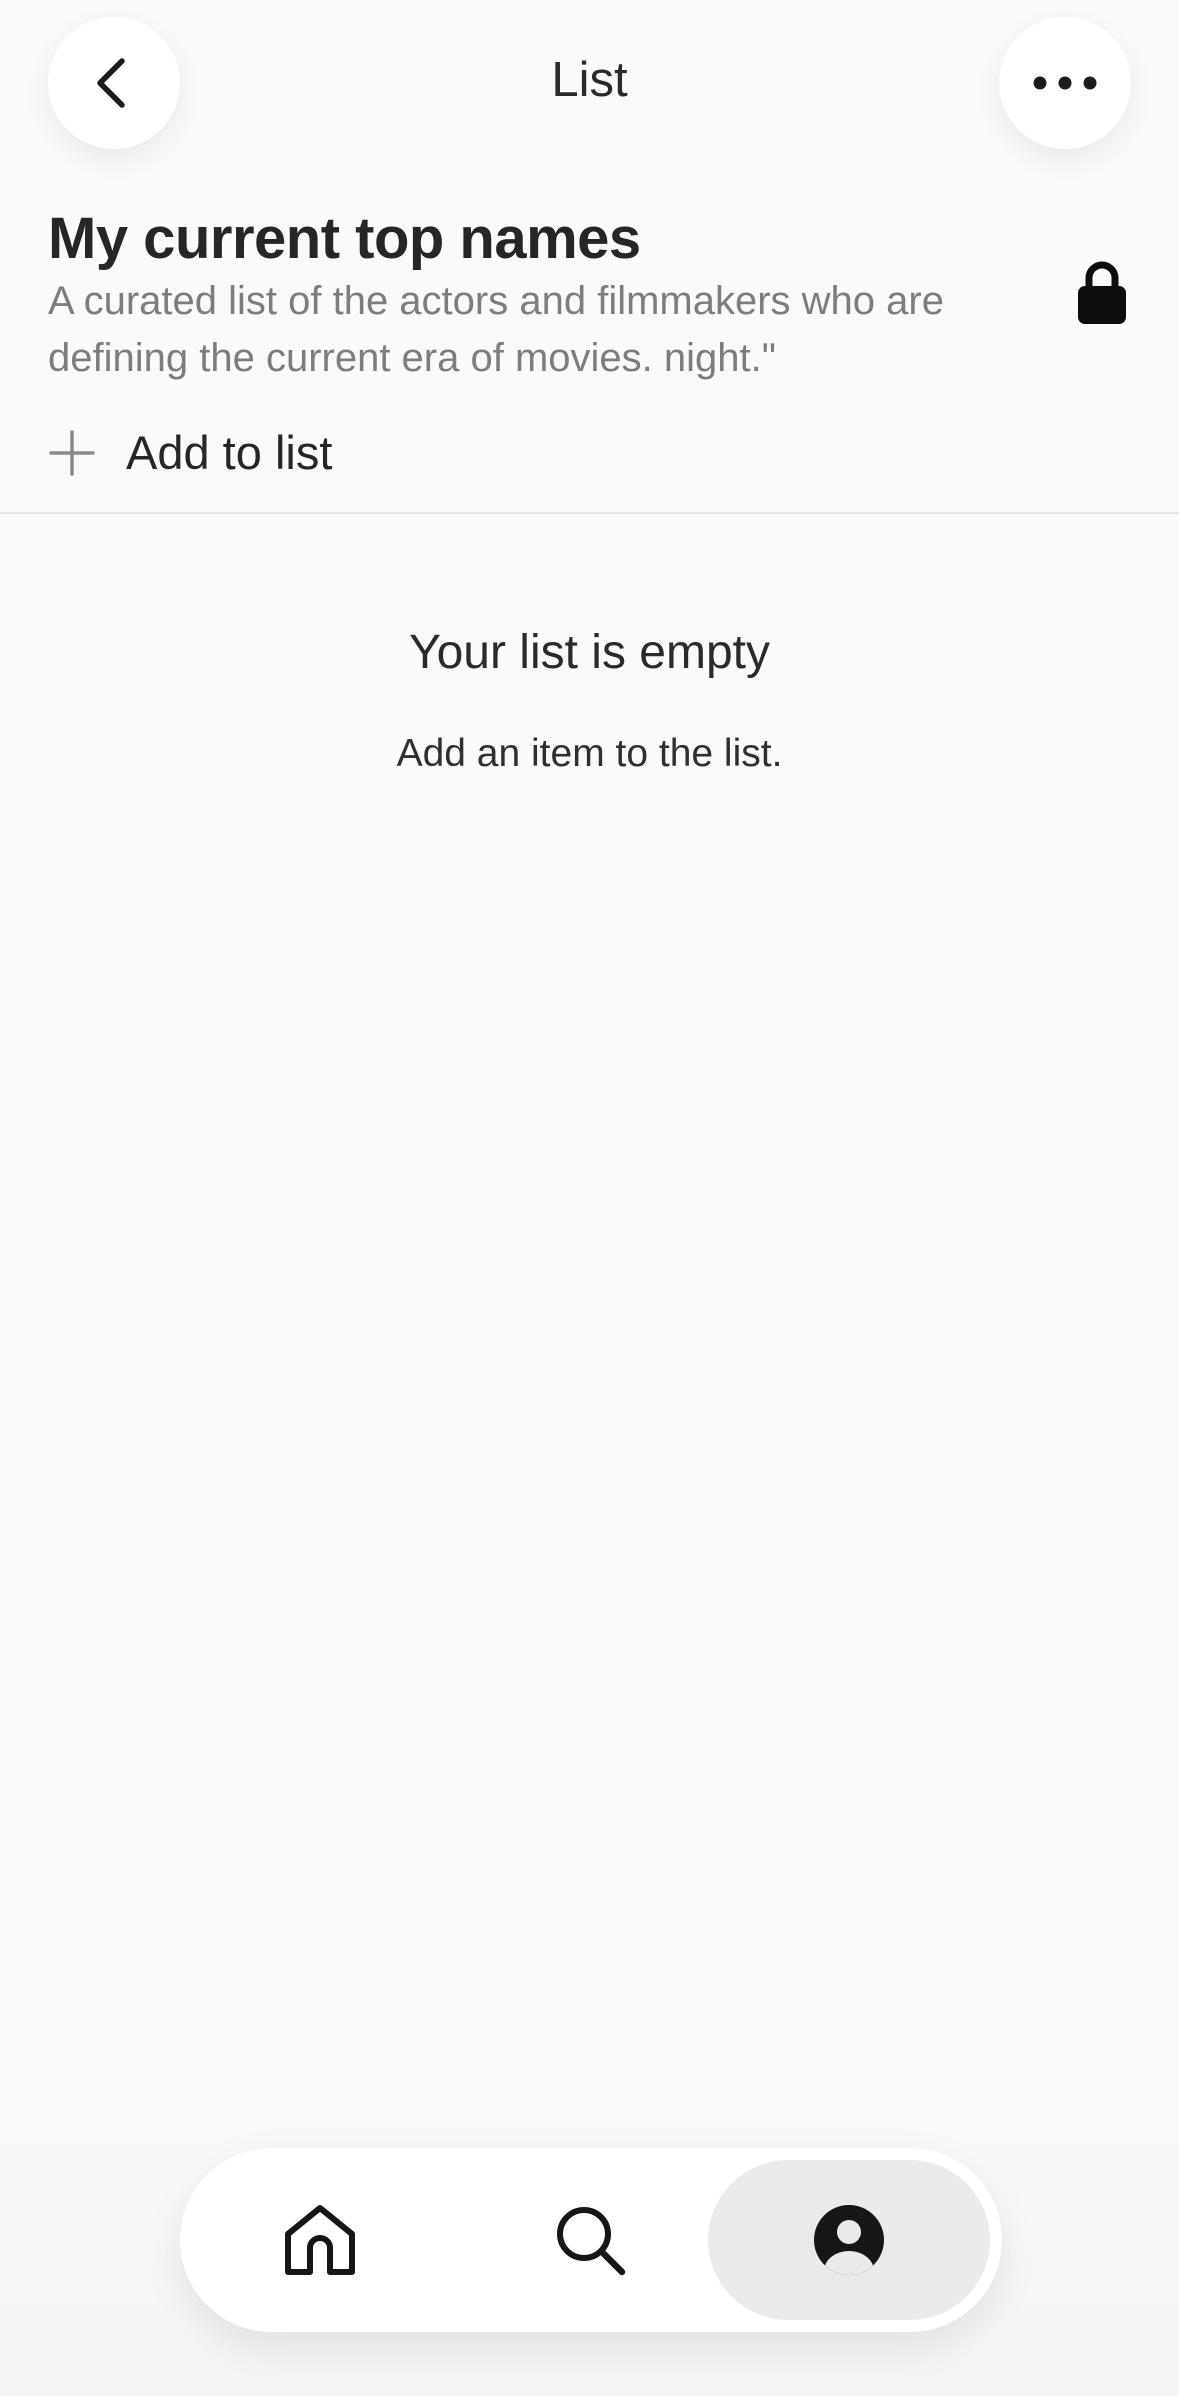 This screenshot has height=2396, width=1179. What do you see at coordinates (589, 753) in the screenshot?
I see `empty-state-subtitle: Add an item to the list.` at bounding box center [589, 753].